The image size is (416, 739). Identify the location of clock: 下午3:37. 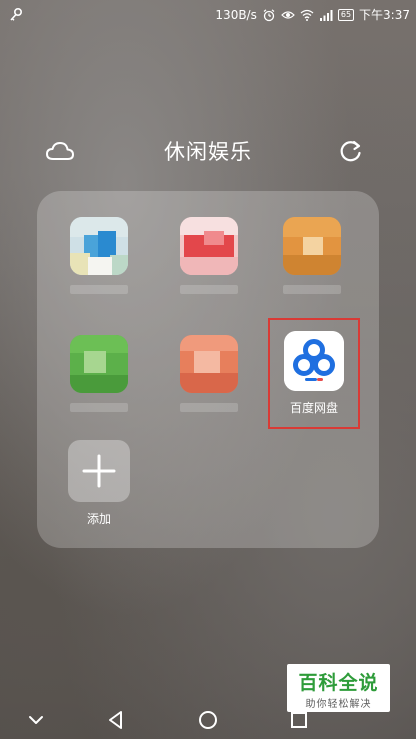
(384, 15).